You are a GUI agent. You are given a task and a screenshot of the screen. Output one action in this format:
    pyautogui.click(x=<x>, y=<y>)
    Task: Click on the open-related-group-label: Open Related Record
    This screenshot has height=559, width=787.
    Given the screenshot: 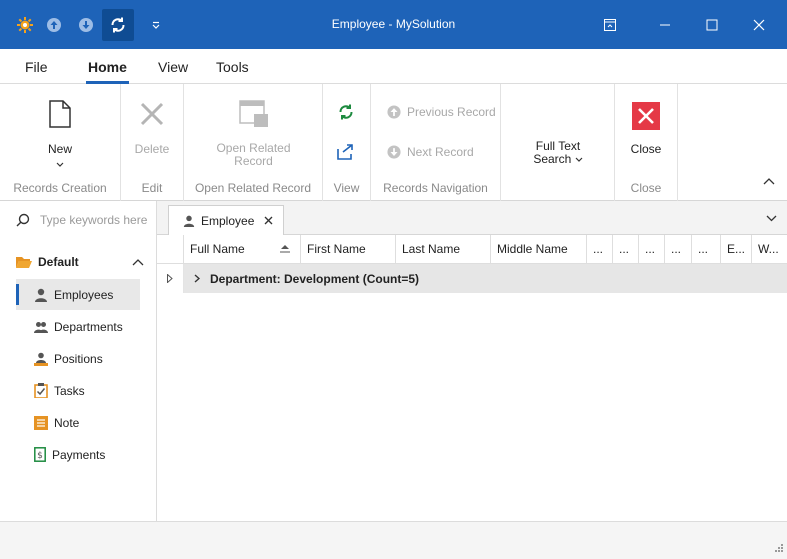 What is the action you would take?
    pyautogui.click(x=253, y=188)
    